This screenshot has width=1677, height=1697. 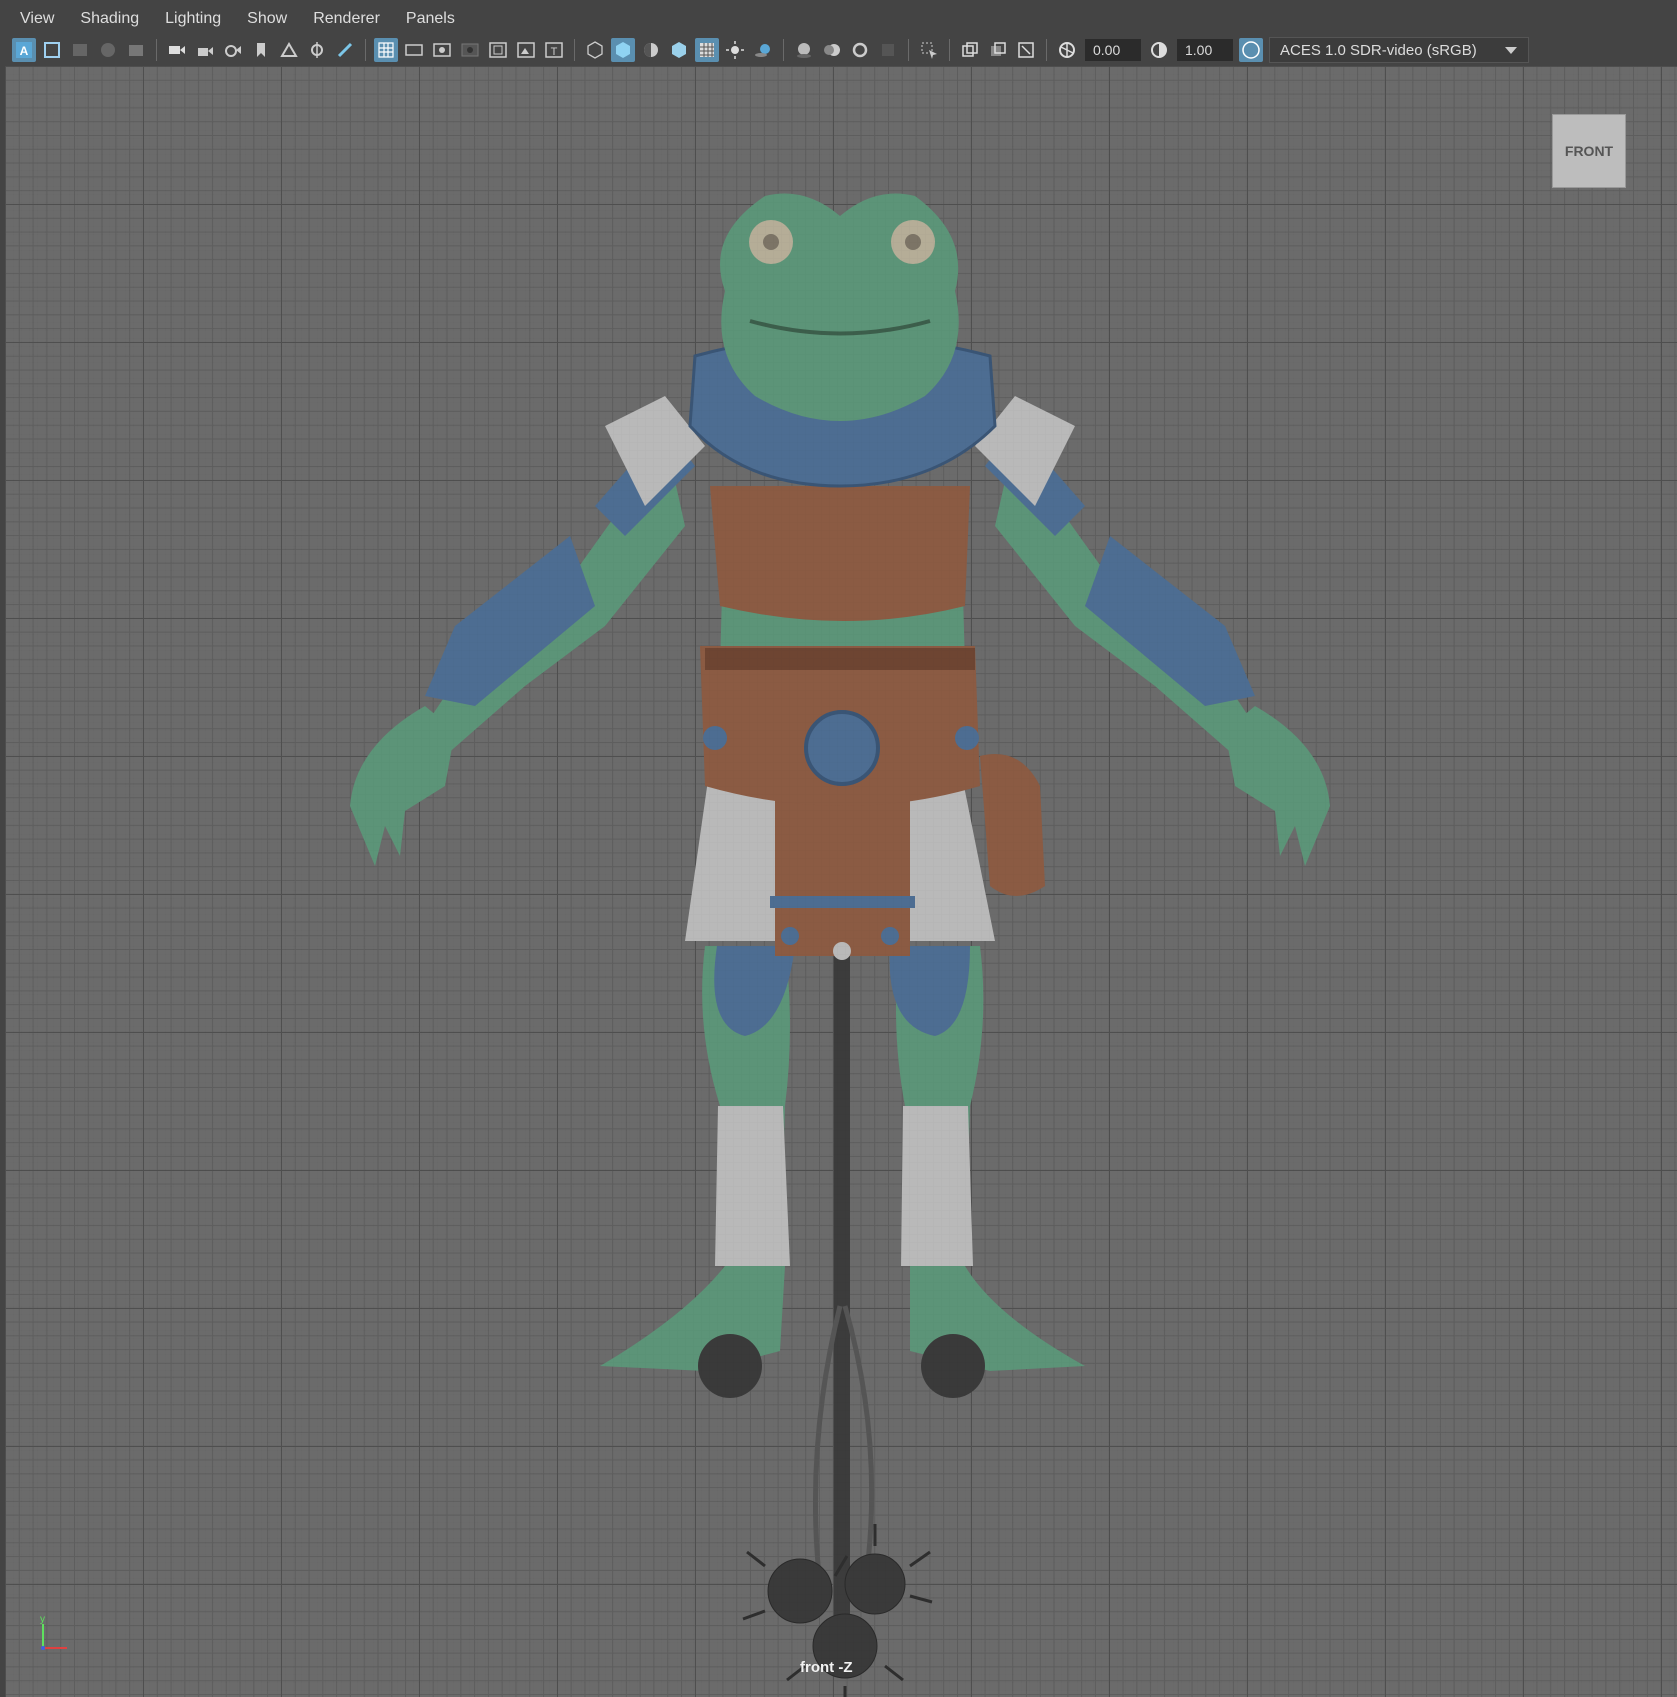 I want to click on color-management-icon, so click(x=1251, y=50).